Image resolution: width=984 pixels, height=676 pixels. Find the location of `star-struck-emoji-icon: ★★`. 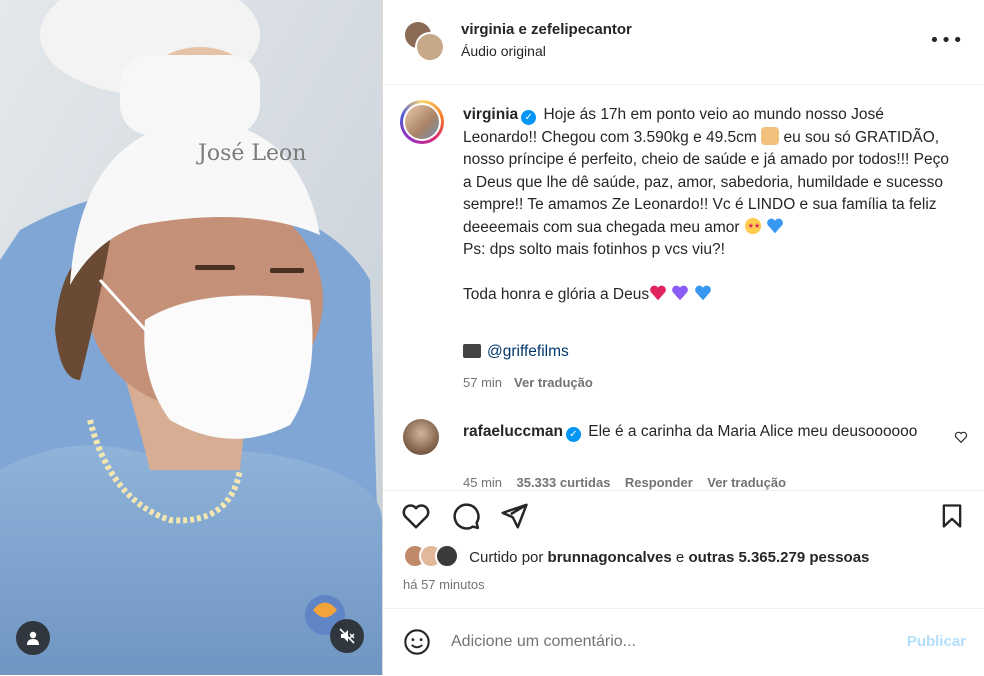

star-struck-emoji-icon: ★★ is located at coordinates (752, 225).